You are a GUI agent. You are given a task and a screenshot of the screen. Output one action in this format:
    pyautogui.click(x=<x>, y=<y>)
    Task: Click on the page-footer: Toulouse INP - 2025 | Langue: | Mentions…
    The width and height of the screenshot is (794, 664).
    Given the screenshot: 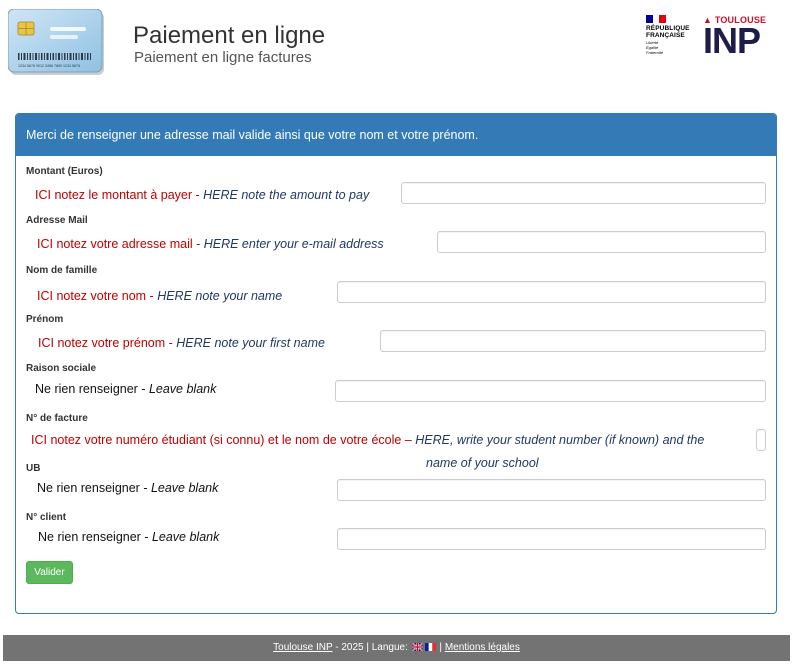 What is the action you would take?
    pyautogui.click(x=396, y=648)
    